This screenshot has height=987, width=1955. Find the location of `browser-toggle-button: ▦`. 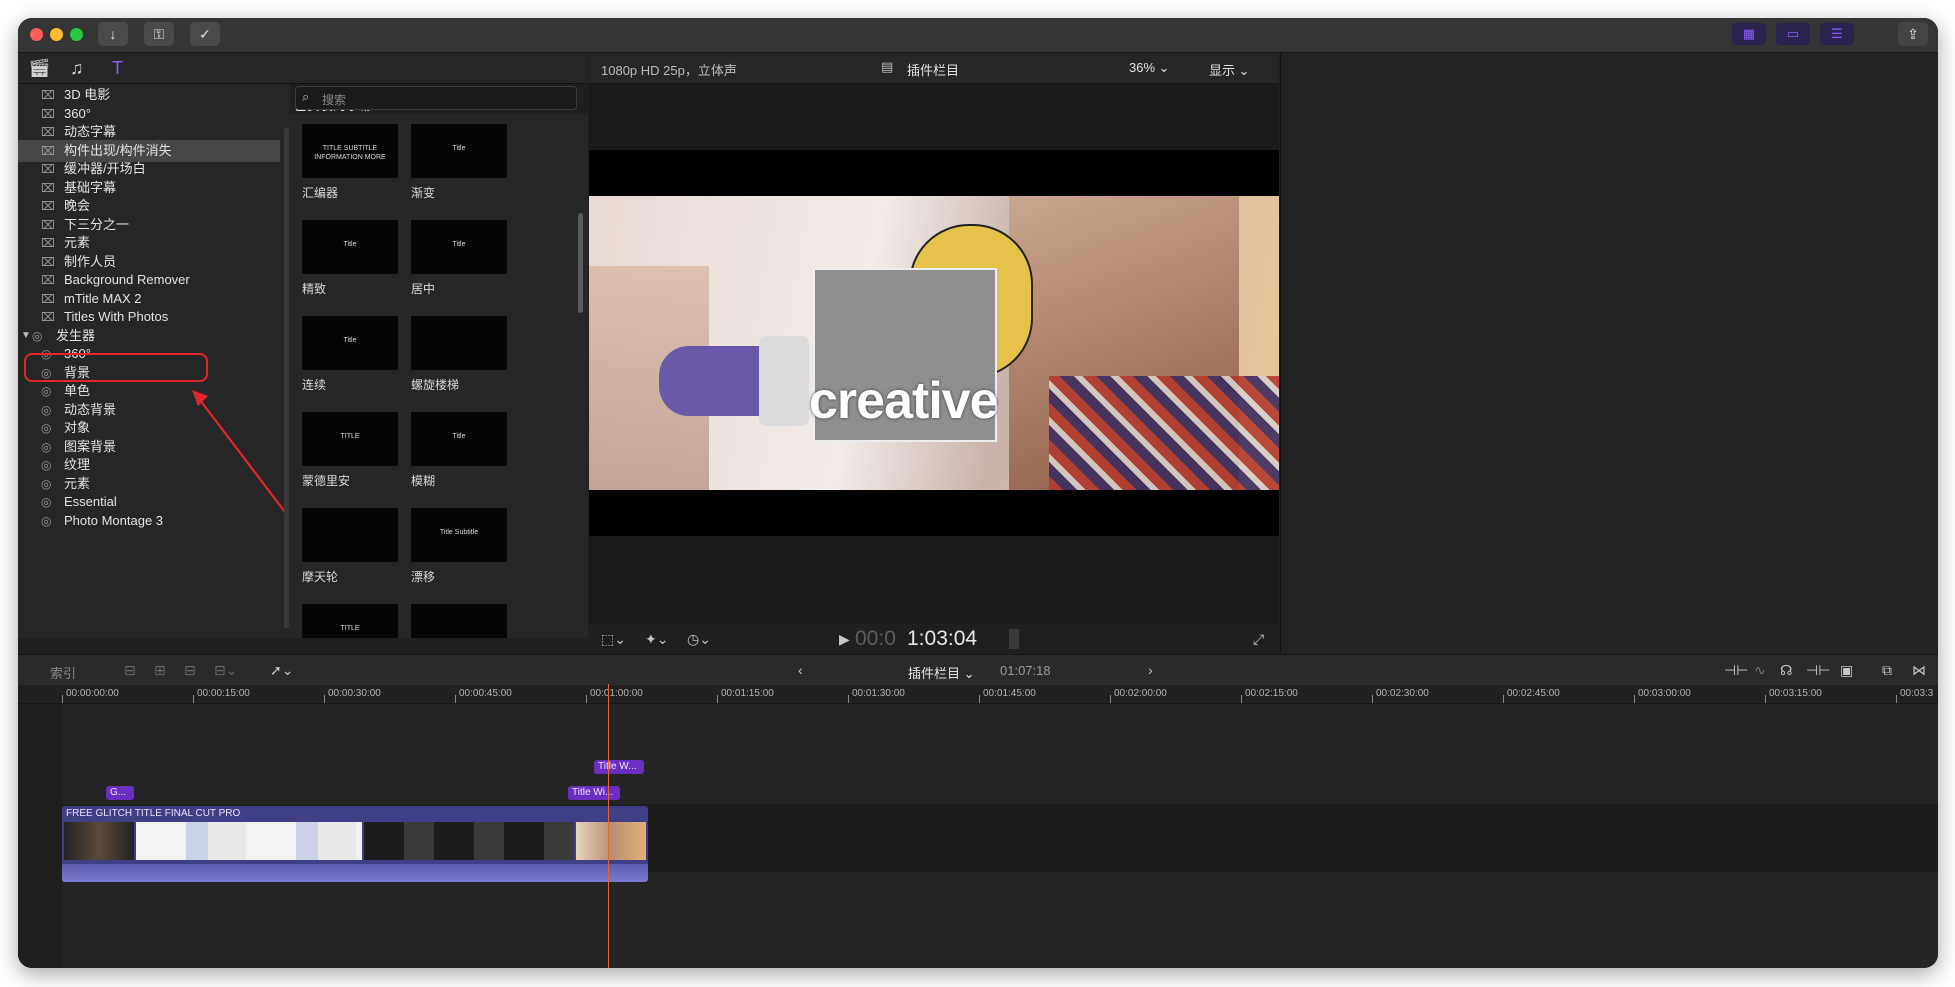

browser-toggle-button: ▦ is located at coordinates (1749, 34).